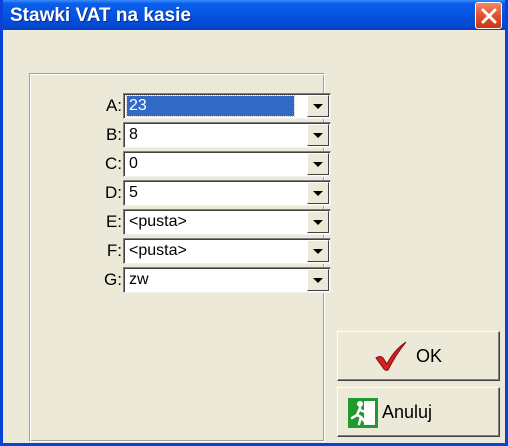  I want to click on cancel-button-label: Anuluj, so click(407, 412).